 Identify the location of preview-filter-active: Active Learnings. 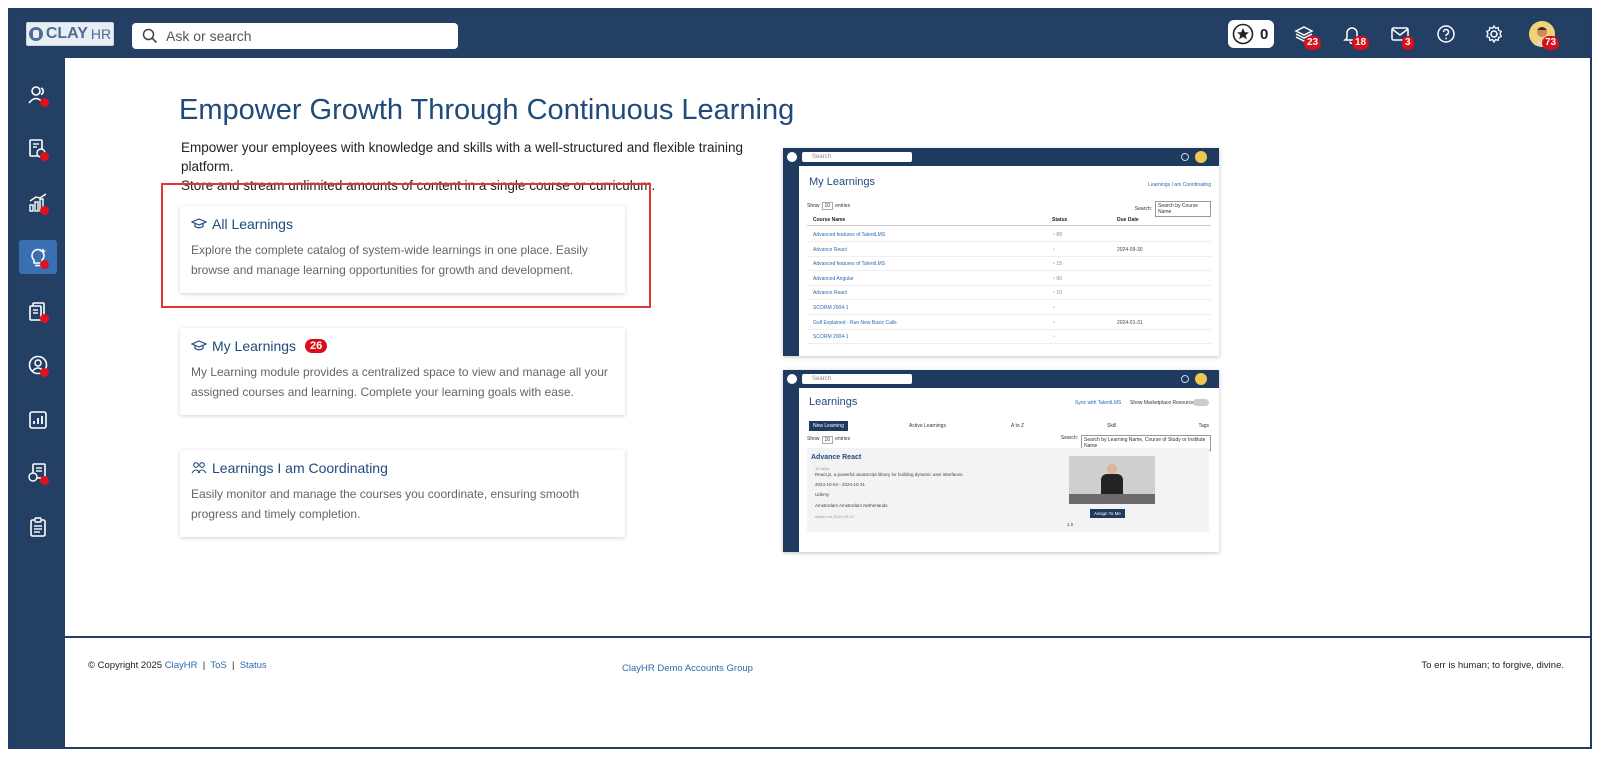
(927, 426).